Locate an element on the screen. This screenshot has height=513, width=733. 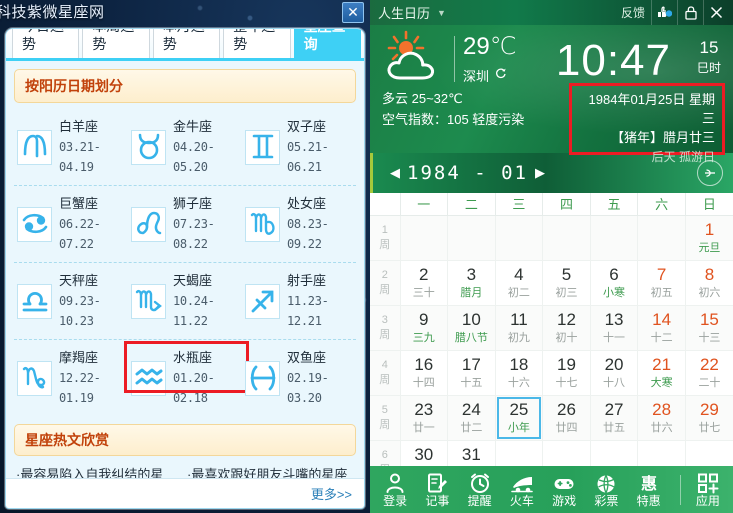
zodiac-item-pisces: 双鱼座 02.19-03.20 is located at coordinates (299, 378).